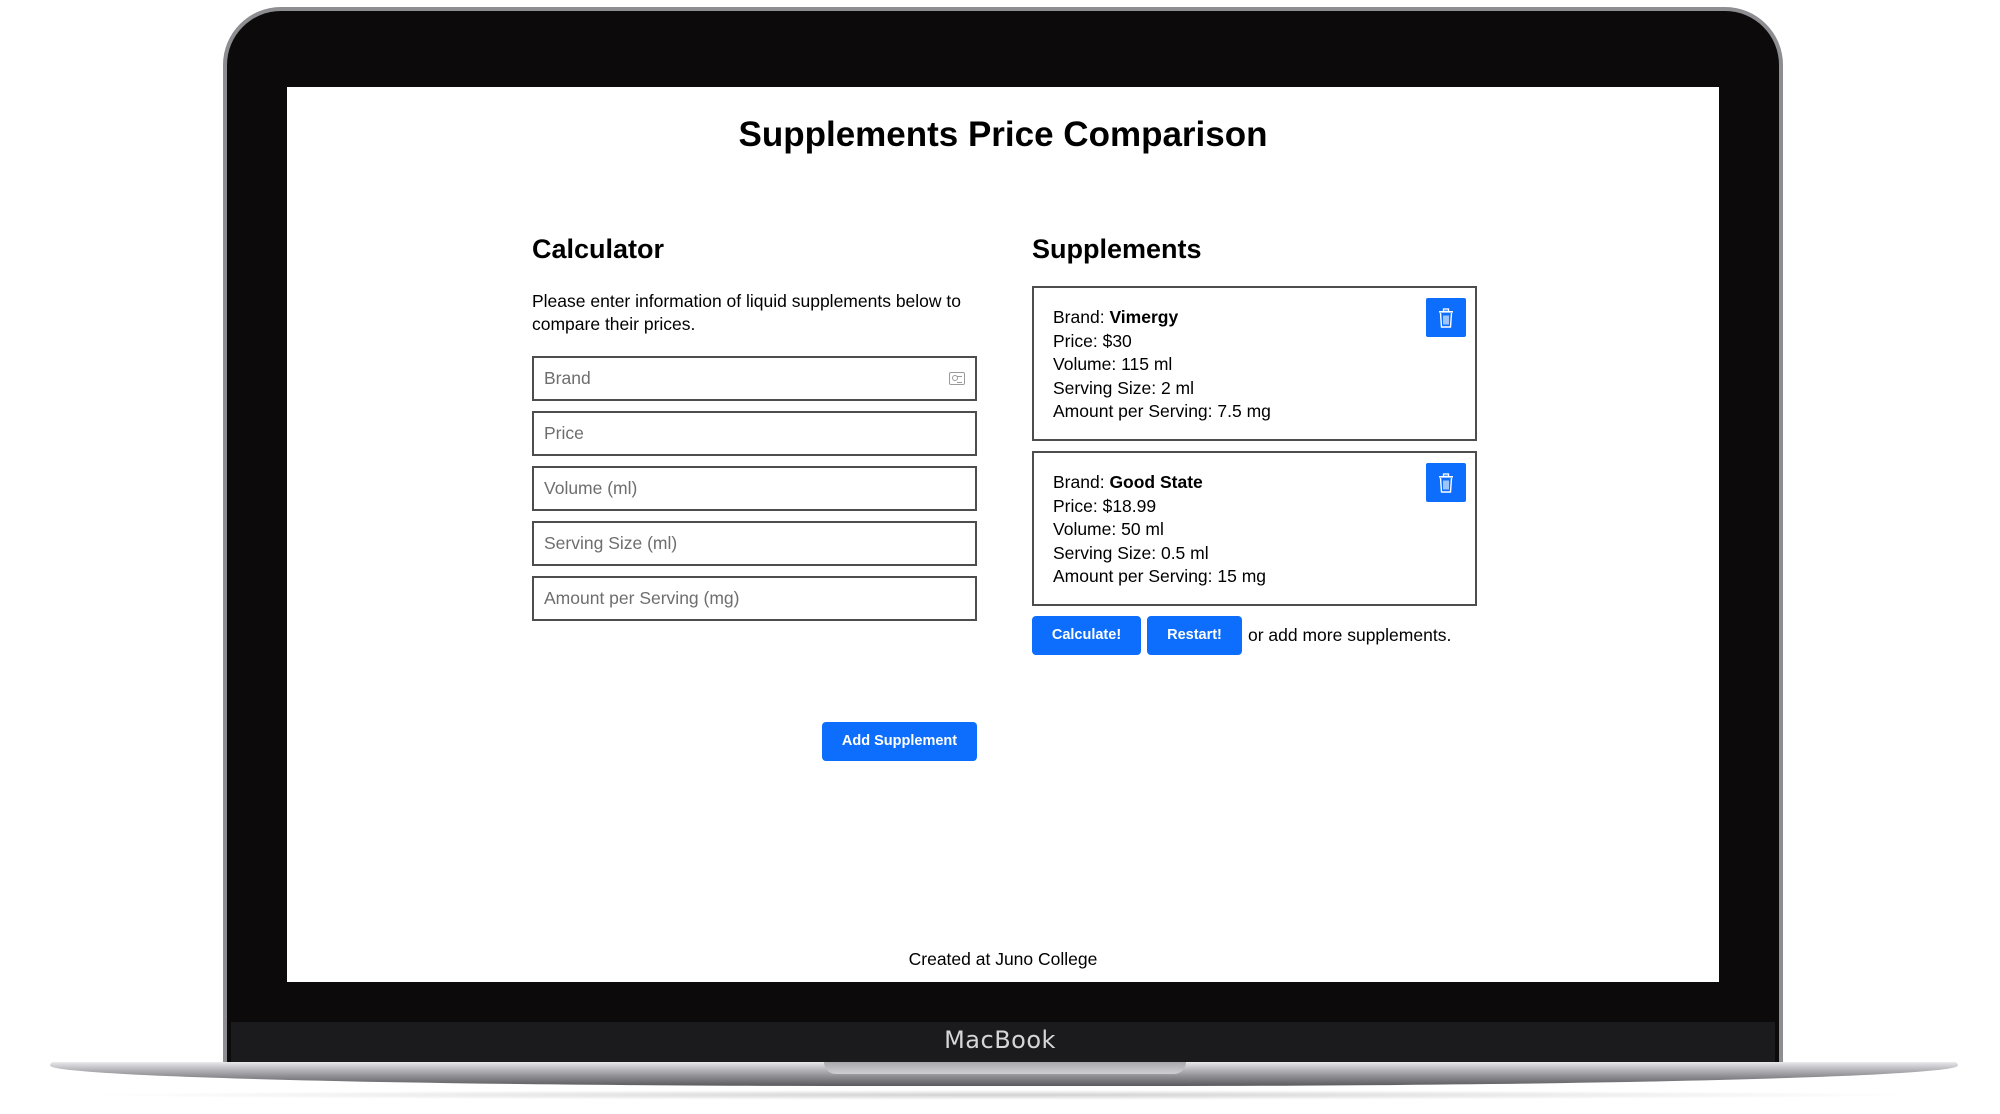 The width and height of the screenshot is (2000, 1114). Describe the element at coordinates (957, 378) in the screenshot. I see `contact-card-icon` at that location.